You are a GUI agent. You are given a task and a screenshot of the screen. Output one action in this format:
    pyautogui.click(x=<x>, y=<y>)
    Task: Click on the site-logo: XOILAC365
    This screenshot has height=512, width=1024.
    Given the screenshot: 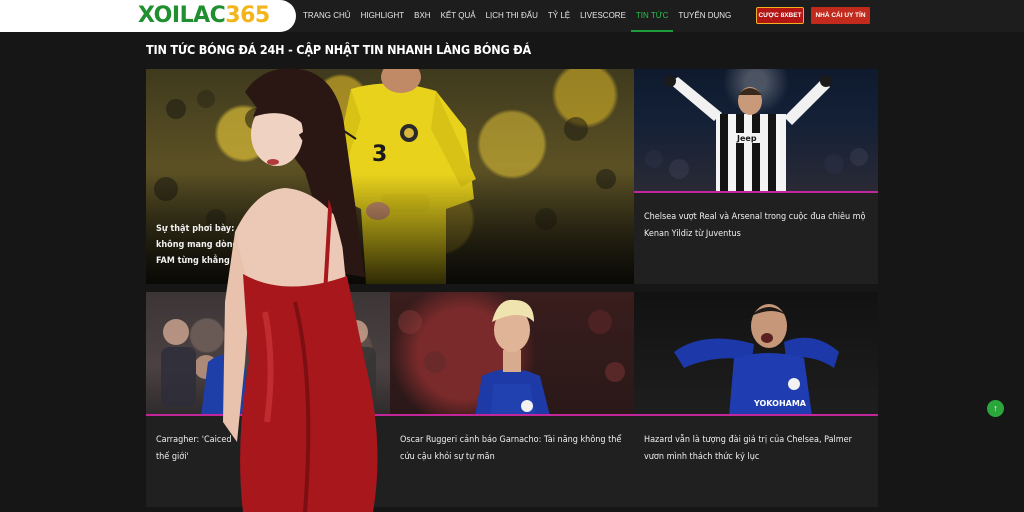 What is the action you would take?
    pyautogui.click(x=204, y=16)
    